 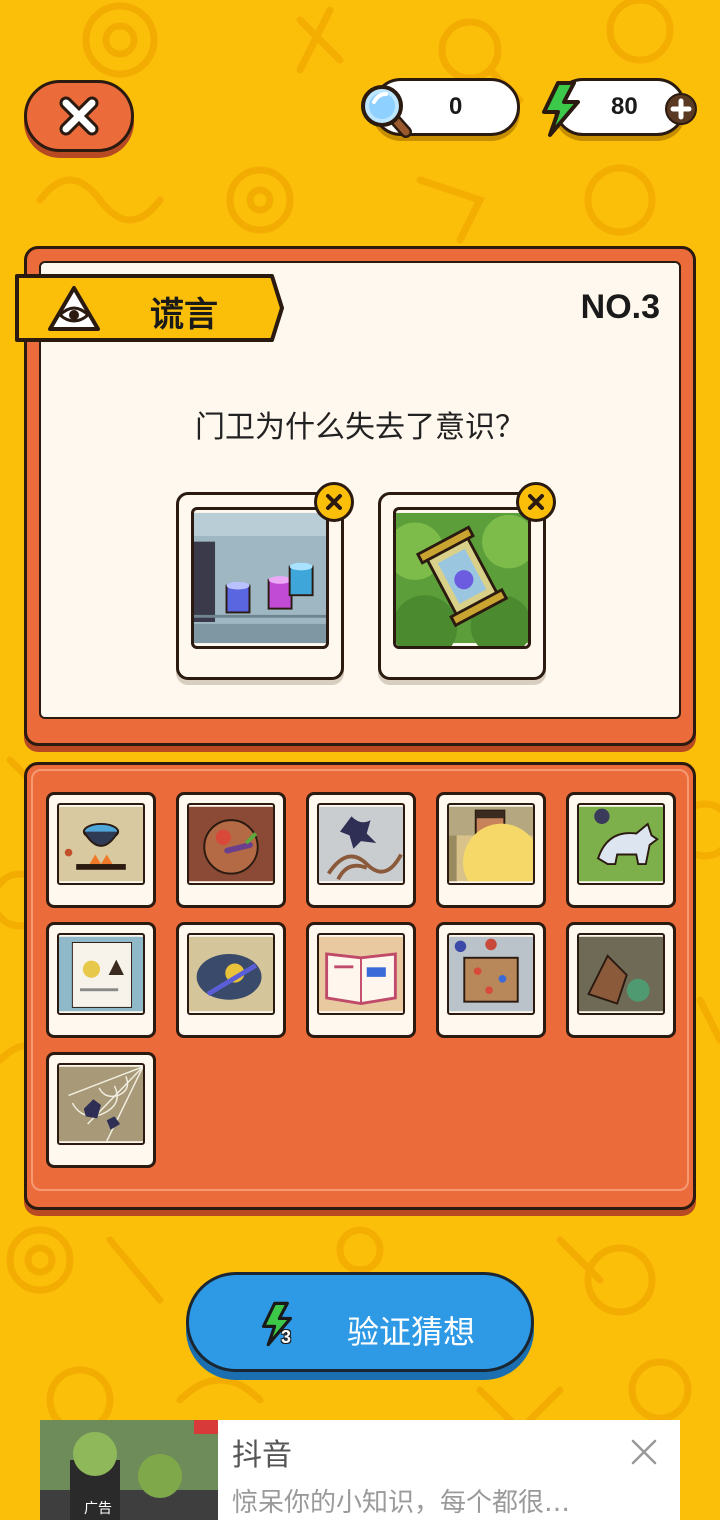 I want to click on clue-card-magic-map, so click(x=231, y=980).